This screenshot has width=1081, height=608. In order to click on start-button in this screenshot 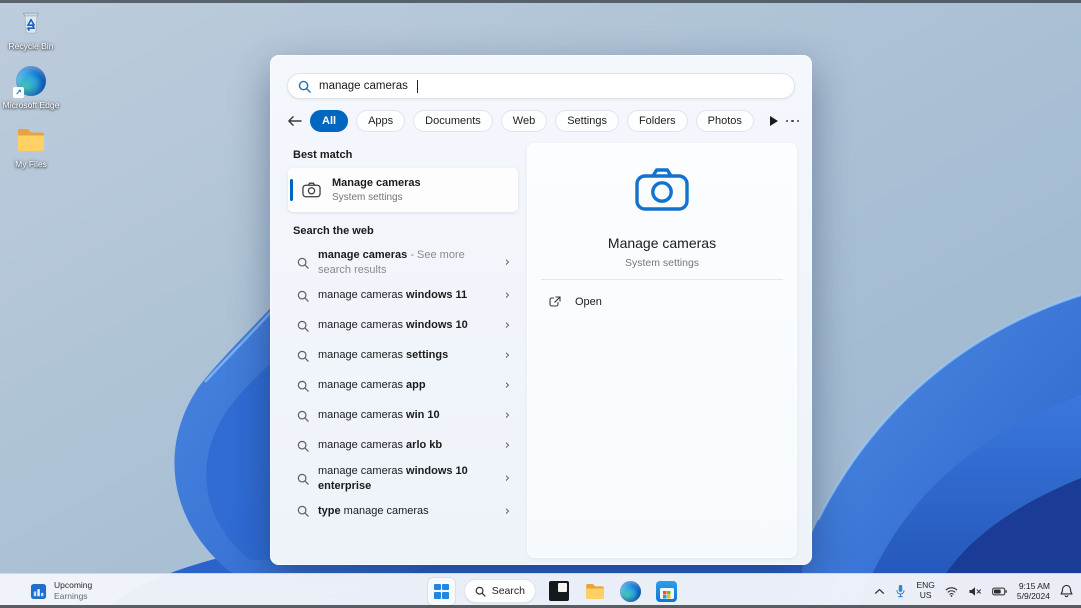, I will do `click(441, 591)`.